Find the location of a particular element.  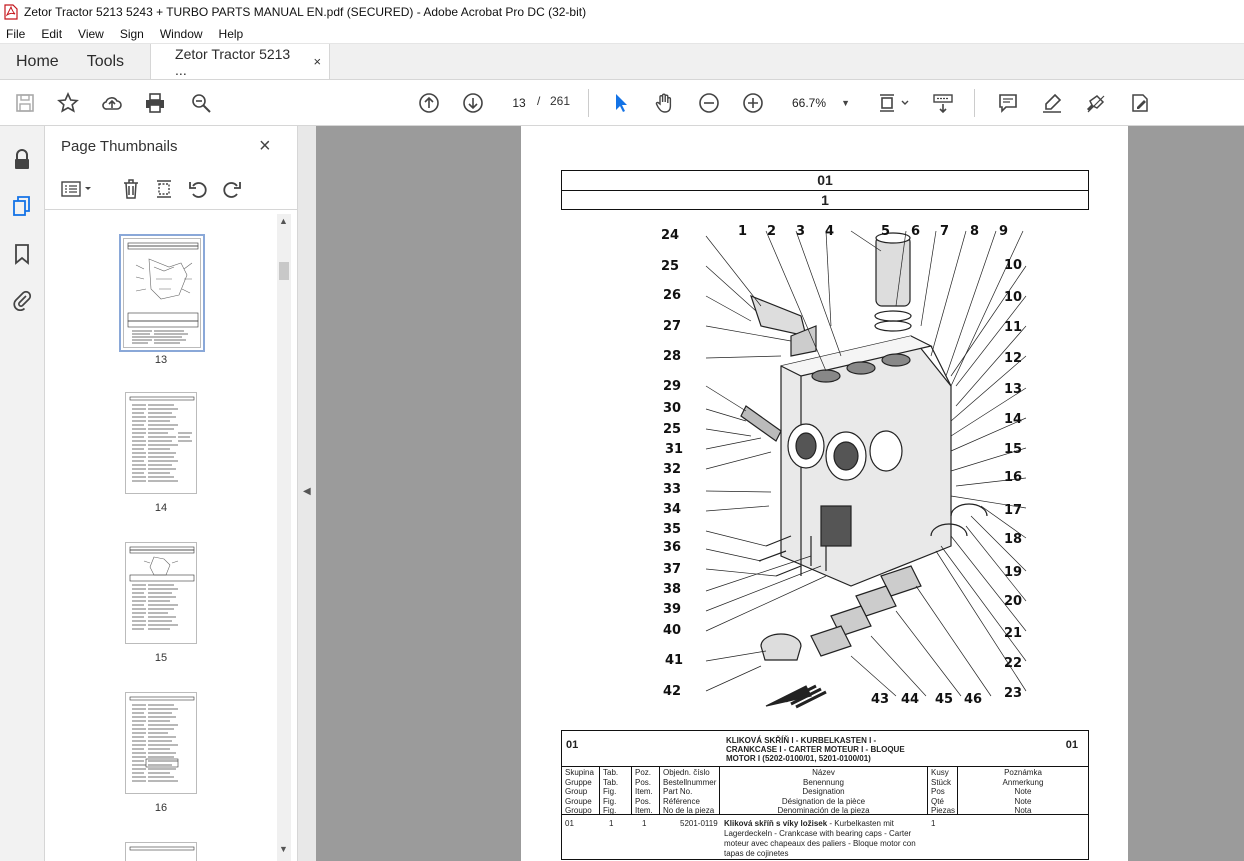

callout-number: 6 is located at coordinates (916, 231).